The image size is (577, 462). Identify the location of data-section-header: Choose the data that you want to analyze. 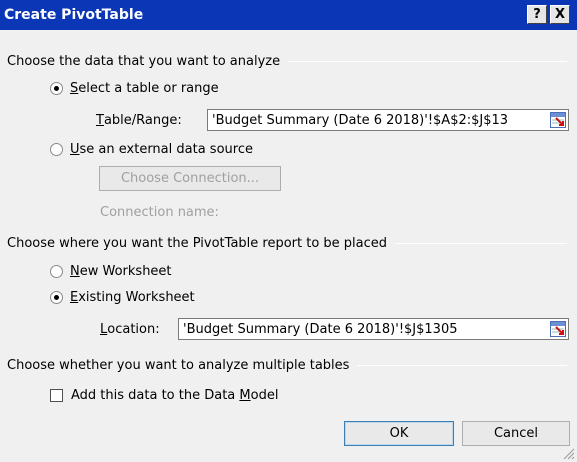
(287, 61).